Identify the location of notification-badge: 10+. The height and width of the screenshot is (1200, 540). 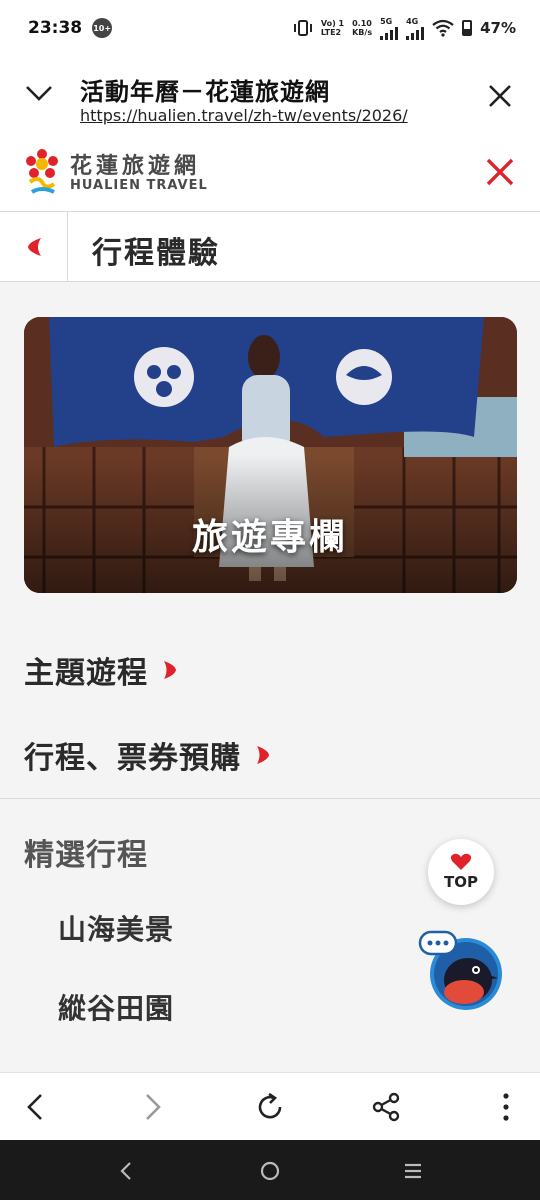
(102, 28).